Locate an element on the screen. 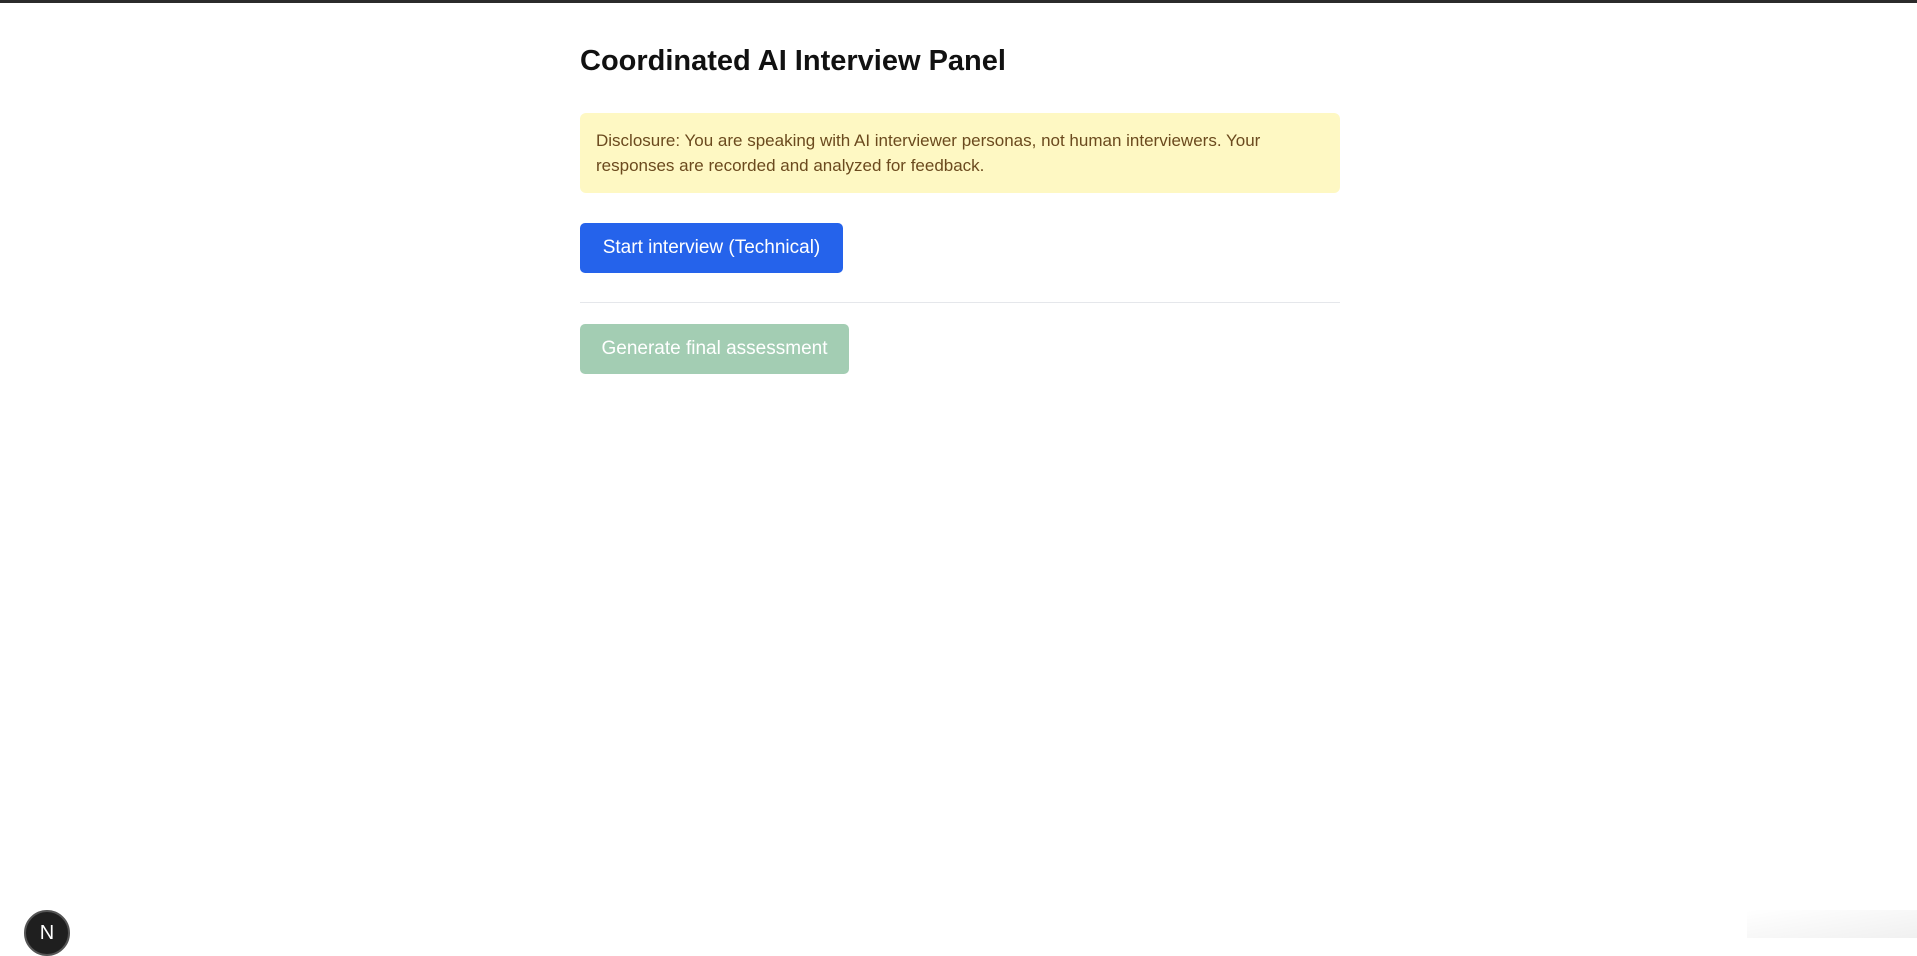  section-divider is located at coordinates (960, 302).